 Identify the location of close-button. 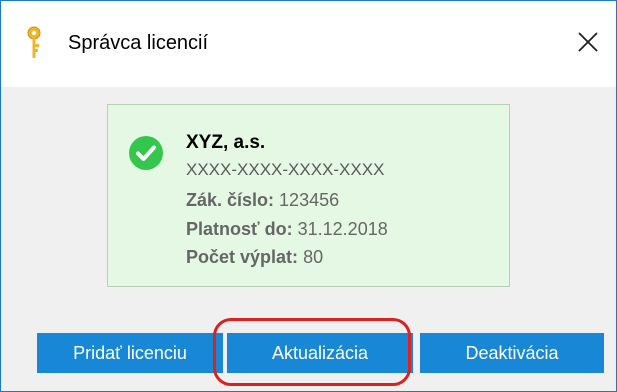
(588, 43).